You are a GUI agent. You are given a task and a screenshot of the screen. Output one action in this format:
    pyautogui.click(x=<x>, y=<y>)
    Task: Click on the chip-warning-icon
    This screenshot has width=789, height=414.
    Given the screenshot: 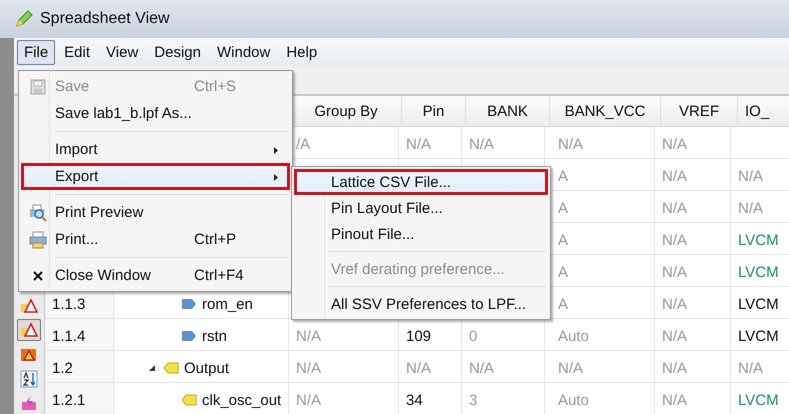 What is the action you would take?
    pyautogui.click(x=29, y=354)
    